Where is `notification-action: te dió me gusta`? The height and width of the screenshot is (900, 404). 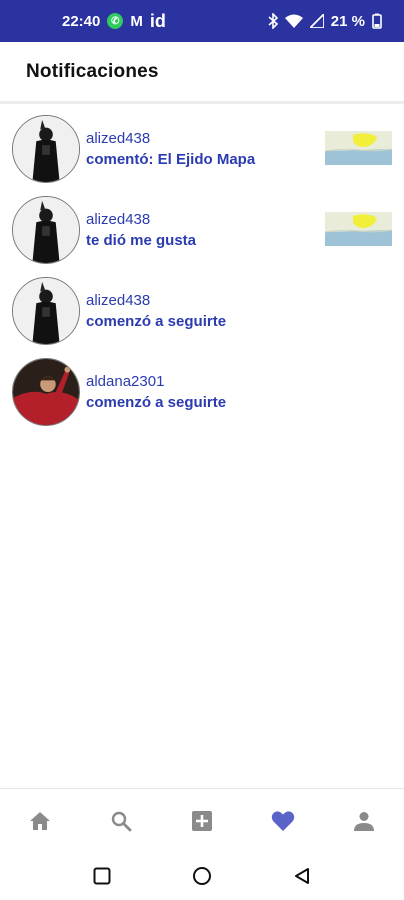 notification-action: te dió me gusta is located at coordinates (141, 240).